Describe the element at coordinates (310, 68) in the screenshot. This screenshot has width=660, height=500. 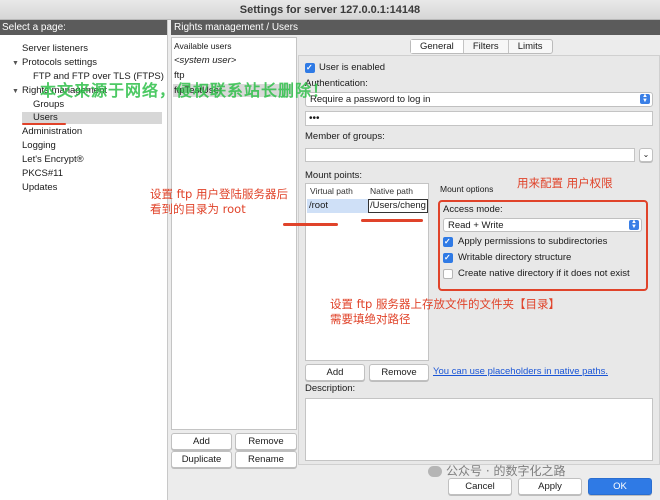
I see `user-enabled-checkbox` at that location.